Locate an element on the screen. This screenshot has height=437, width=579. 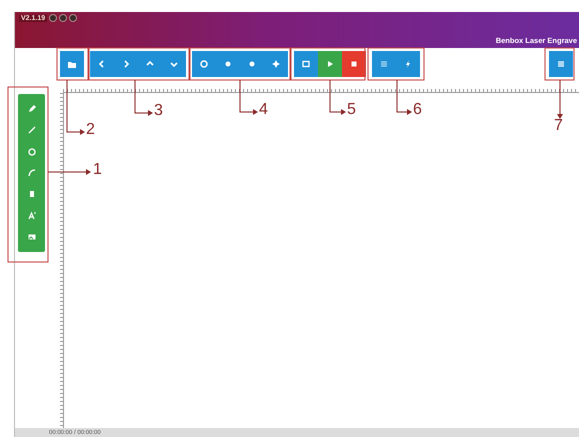
callout-number: 3 is located at coordinates (158, 111).